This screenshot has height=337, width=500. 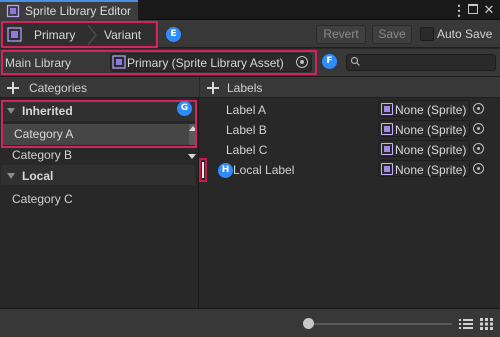 I want to click on category-item-label: Category B, so click(x=42, y=155).